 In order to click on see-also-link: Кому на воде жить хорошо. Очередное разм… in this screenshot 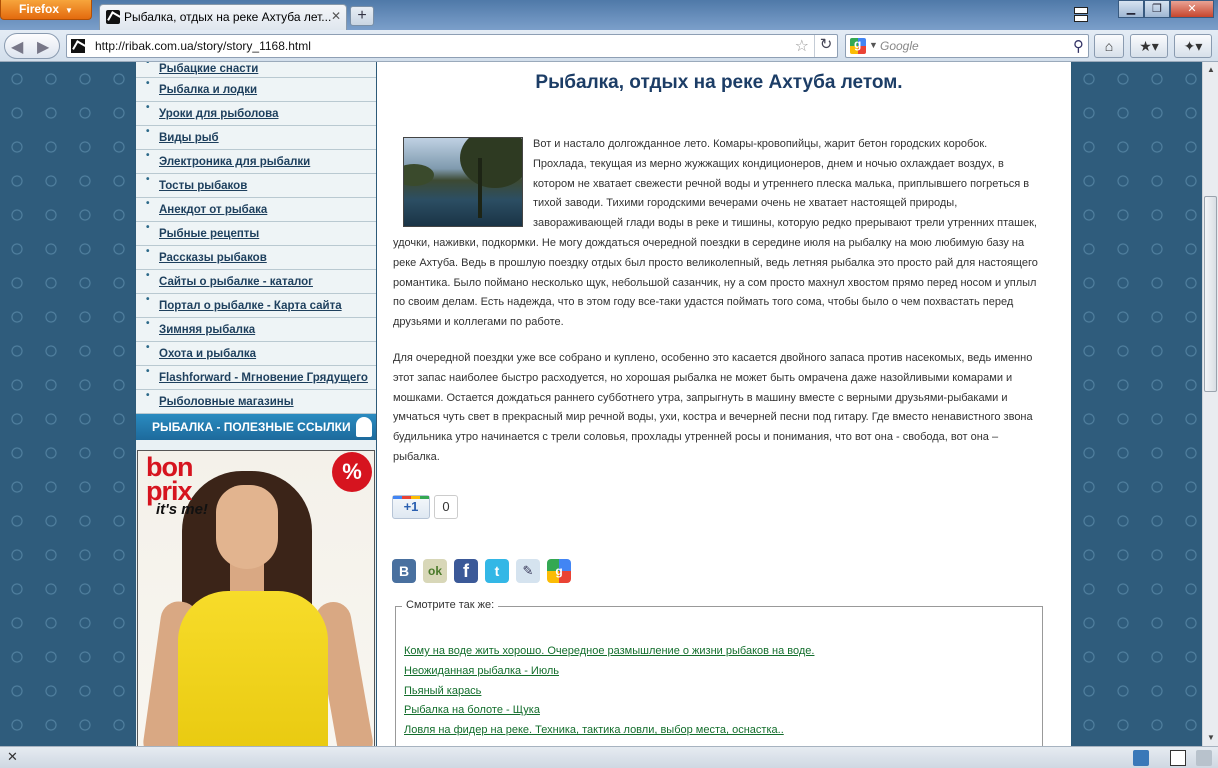, I will do `click(609, 651)`.